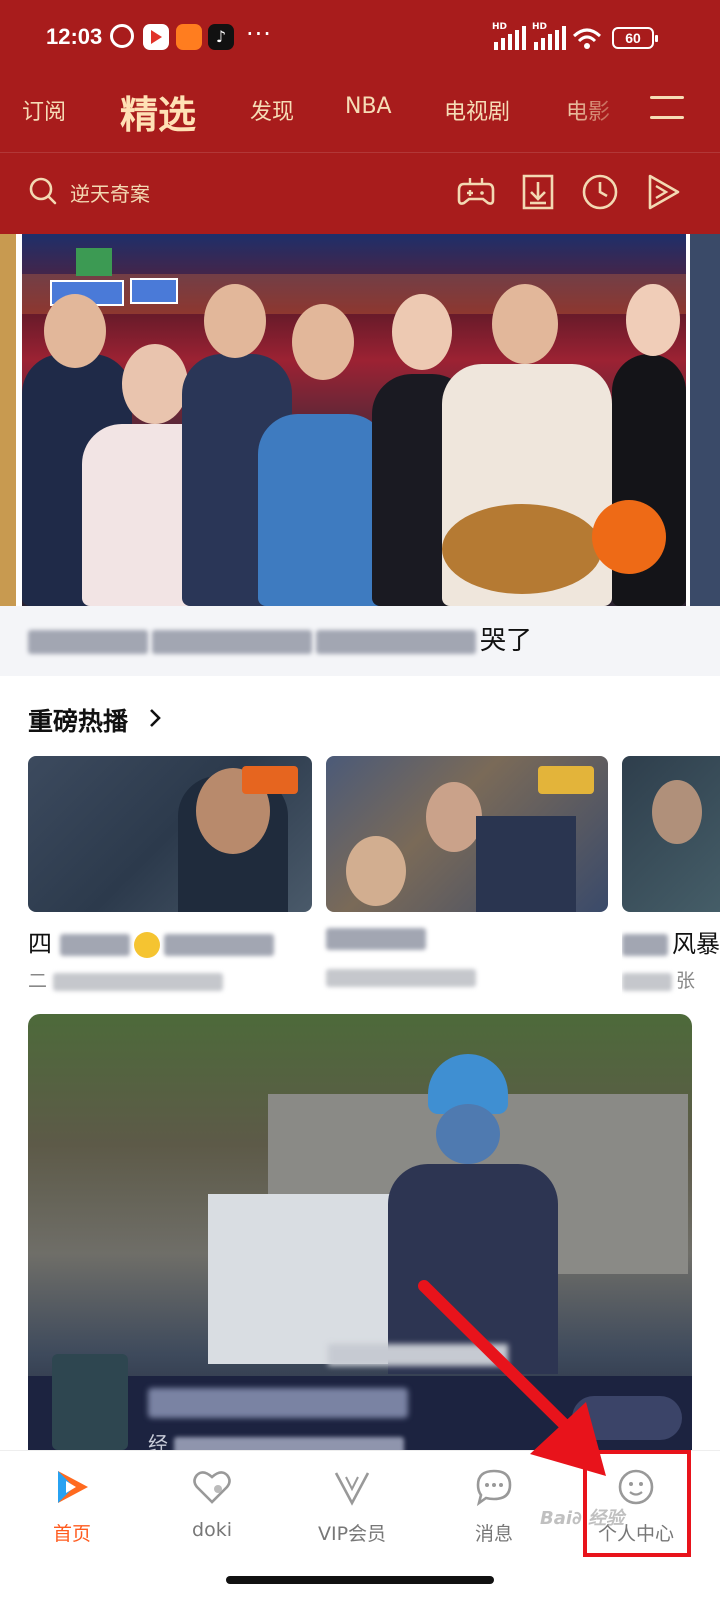 This screenshot has height=1600, width=720. Describe the element at coordinates (158, 1441) in the screenshot. I see `feed-subtitle-text: 经` at that location.